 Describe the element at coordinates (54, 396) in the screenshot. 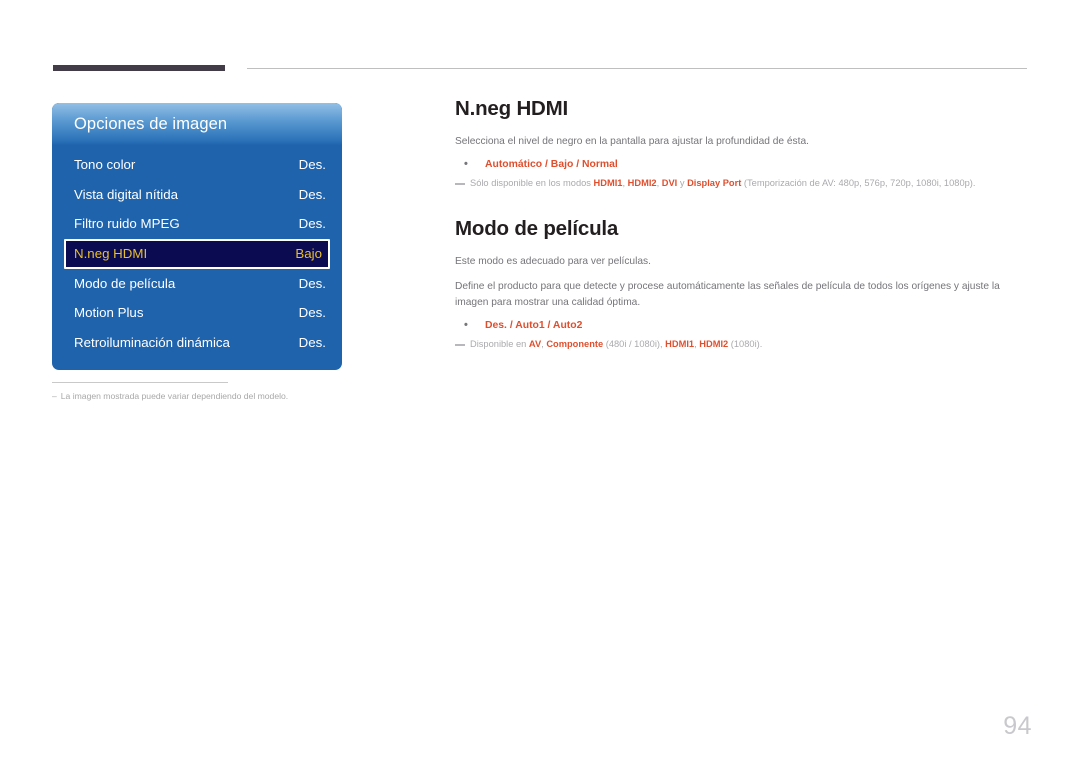

I see `panel-footnote-dash: –` at that location.